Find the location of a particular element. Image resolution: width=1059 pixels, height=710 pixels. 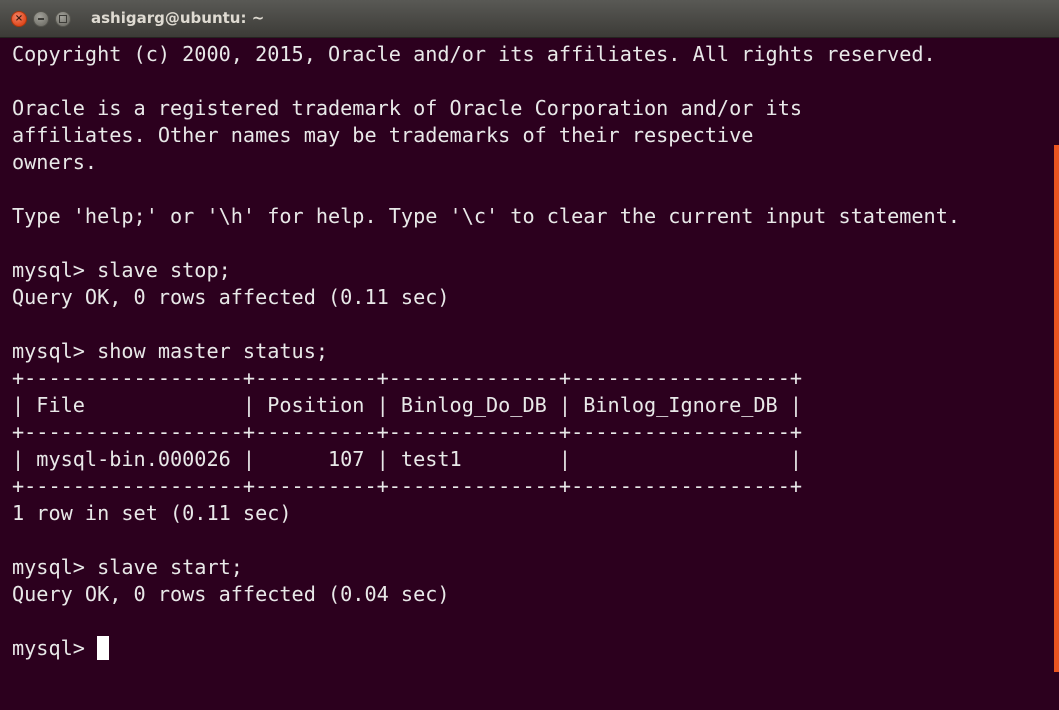

terminal-line: Query OK, 0 rows affected (0.04 sec) is located at coordinates (231, 594).